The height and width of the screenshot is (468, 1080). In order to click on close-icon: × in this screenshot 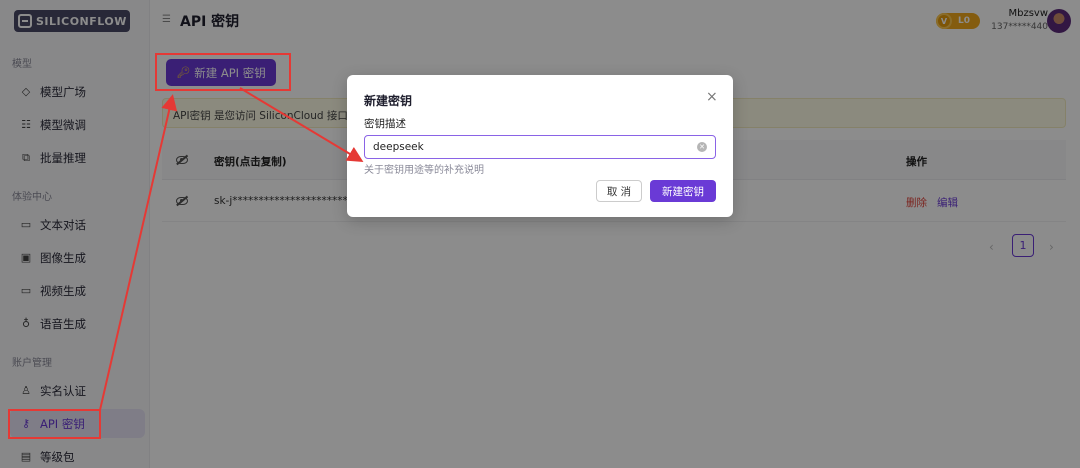, I will do `click(712, 97)`.